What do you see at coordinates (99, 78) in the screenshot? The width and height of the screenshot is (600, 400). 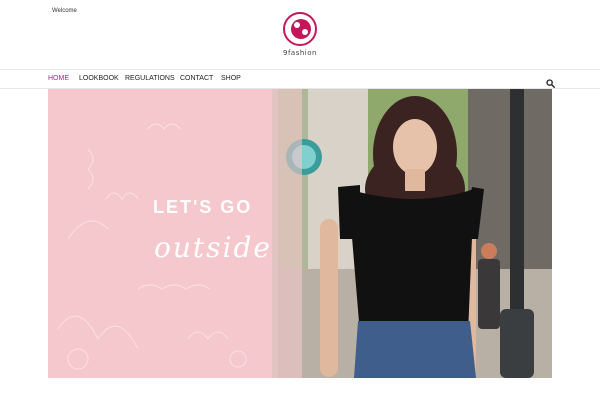 I see `nav-item-lookbook: LOOKBOOK` at bounding box center [99, 78].